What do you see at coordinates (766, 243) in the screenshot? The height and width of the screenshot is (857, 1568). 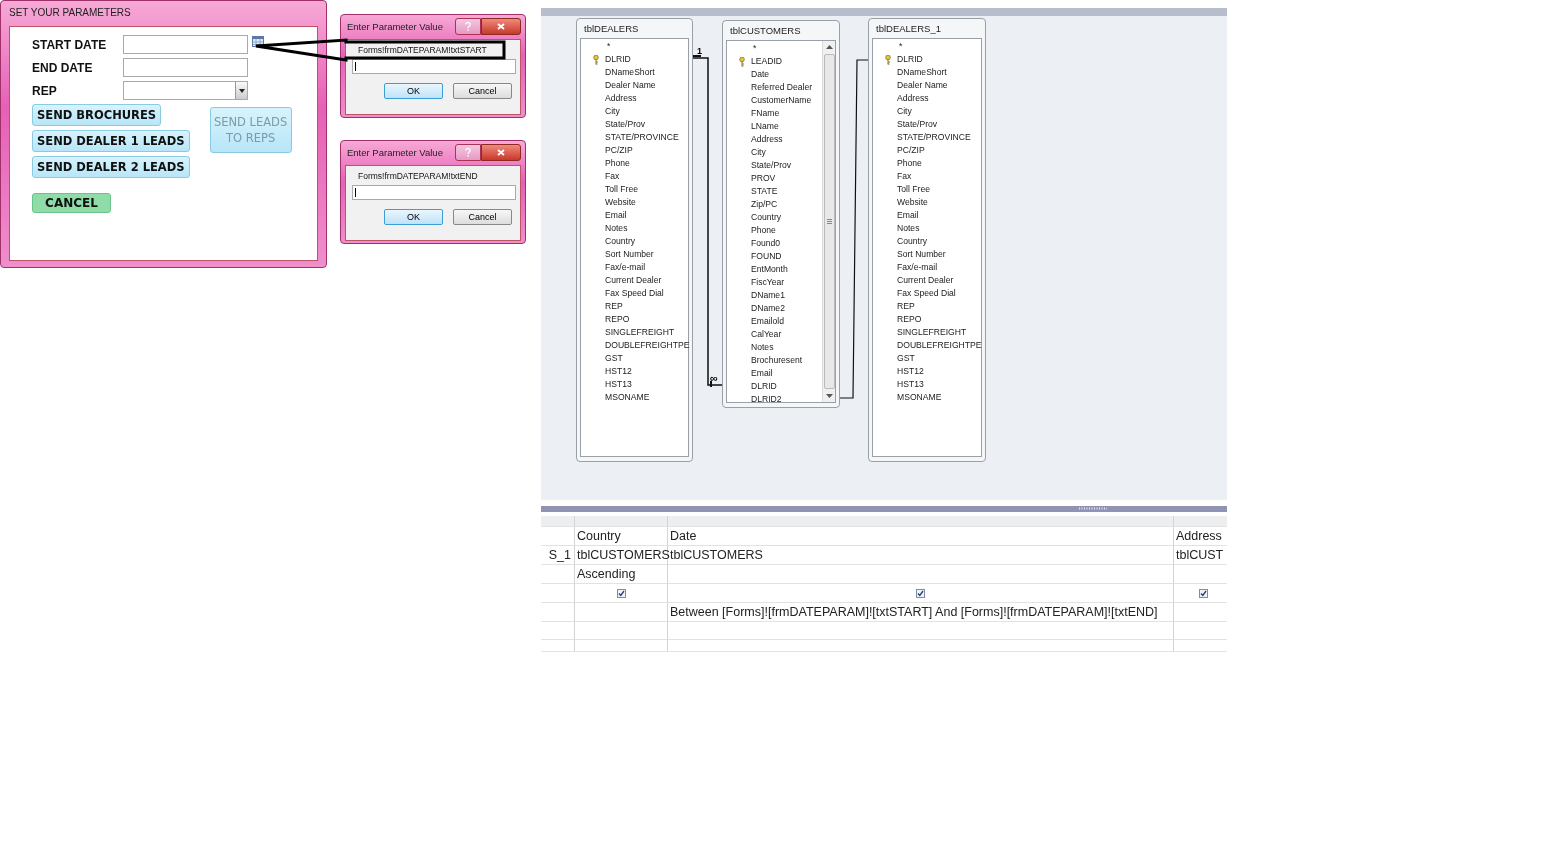 I see `field-name: Found0` at bounding box center [766, 243].